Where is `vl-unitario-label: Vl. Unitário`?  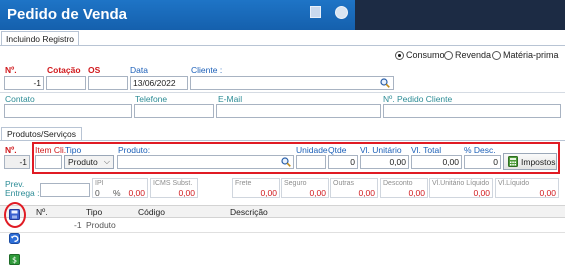
vl-unitario-label: Vl. Unitário is located at coordinates (381, 150).